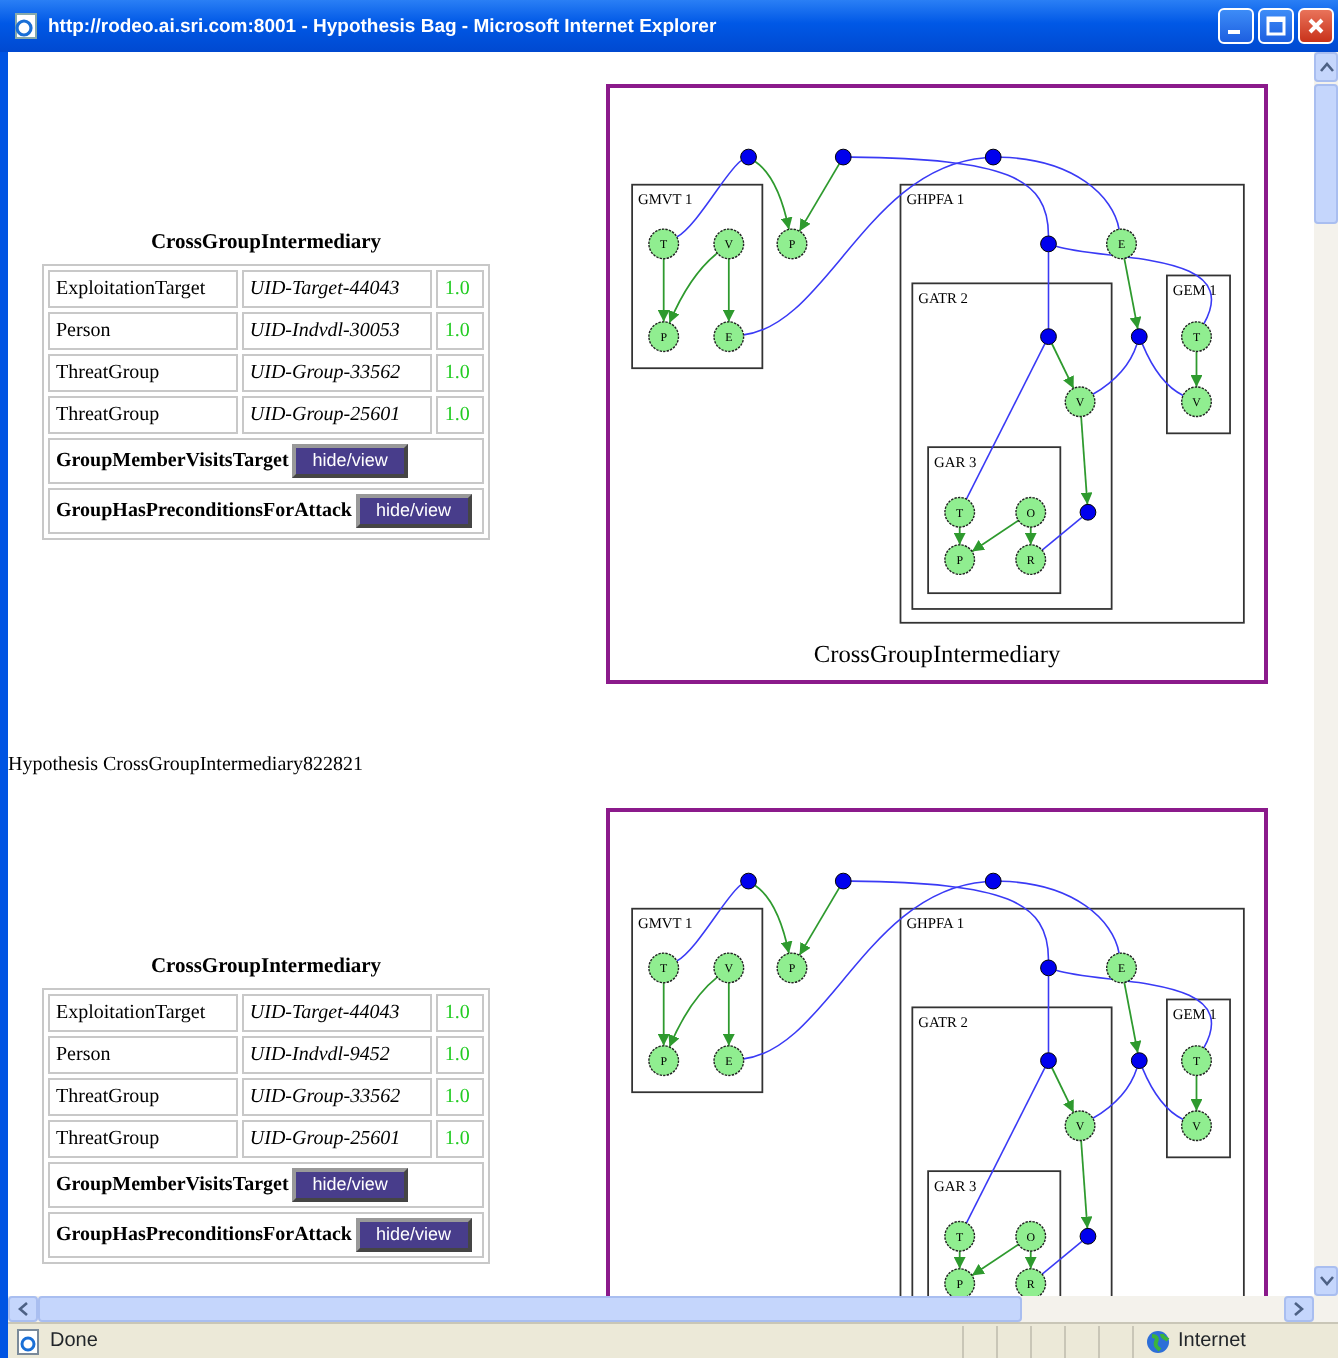 This screenshot has width=1338, height=1358. Describe the element at coordinates (26, 26) in the screenshot. I see `browser-page-icon` at that location.